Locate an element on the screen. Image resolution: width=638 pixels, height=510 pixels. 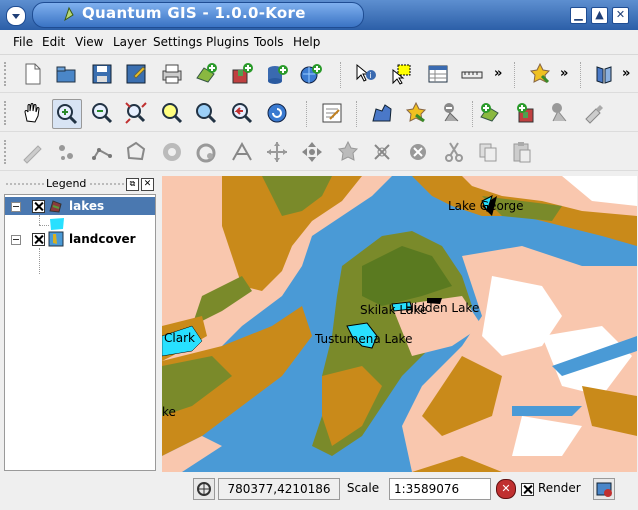
map-navigation-toolbar is located at coordinates (319, 113).